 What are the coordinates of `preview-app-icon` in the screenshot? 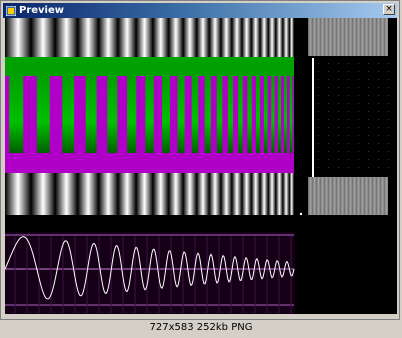 It's located at (11, 10).